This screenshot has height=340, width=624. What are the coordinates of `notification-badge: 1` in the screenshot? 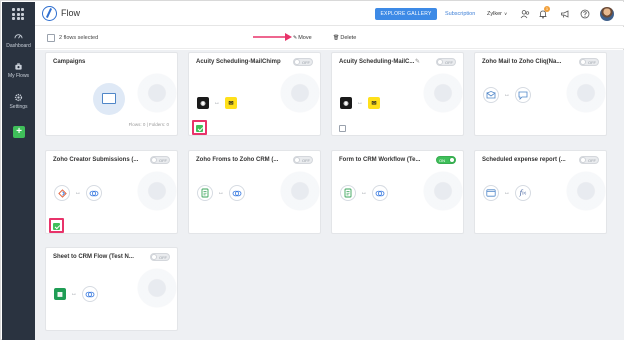 It's located at (547, 9).